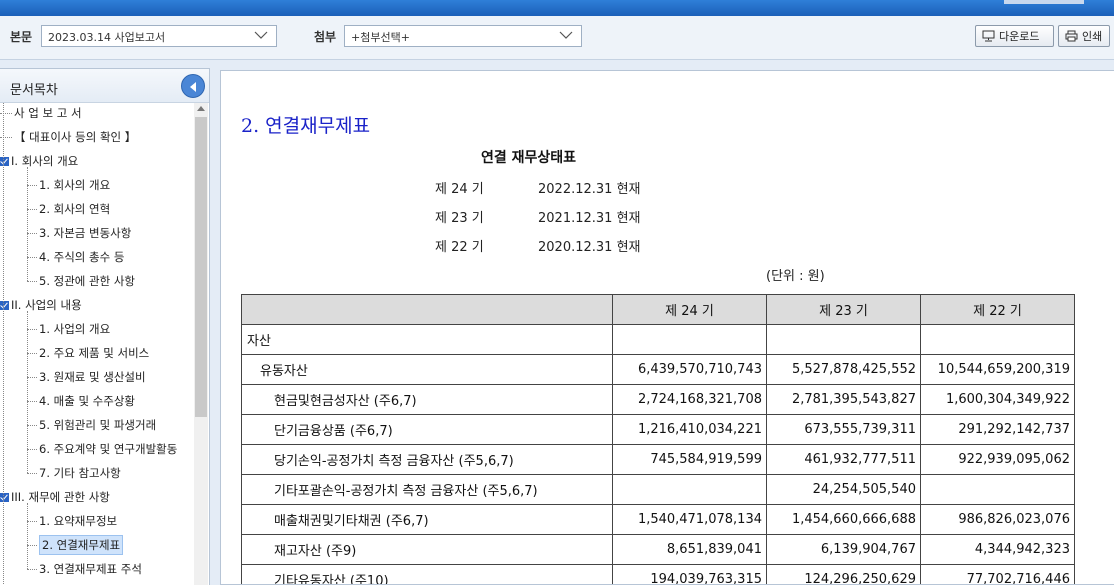 The height and width of the screenshot is (585, 1114). Describe the element at coordinates (689, 399) in the screenshot. I see `amount-cell: 2,724,168,321,708` at that location.